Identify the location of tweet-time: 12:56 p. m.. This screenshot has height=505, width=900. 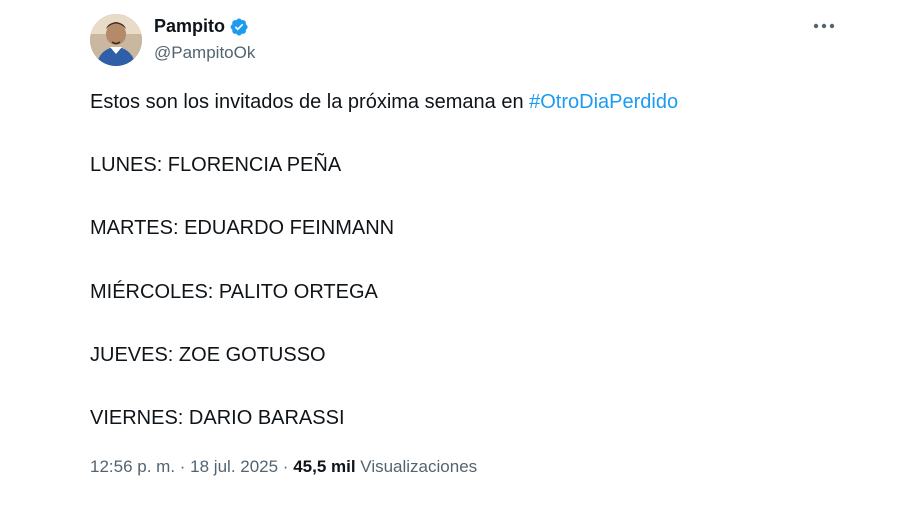
(132, 466).